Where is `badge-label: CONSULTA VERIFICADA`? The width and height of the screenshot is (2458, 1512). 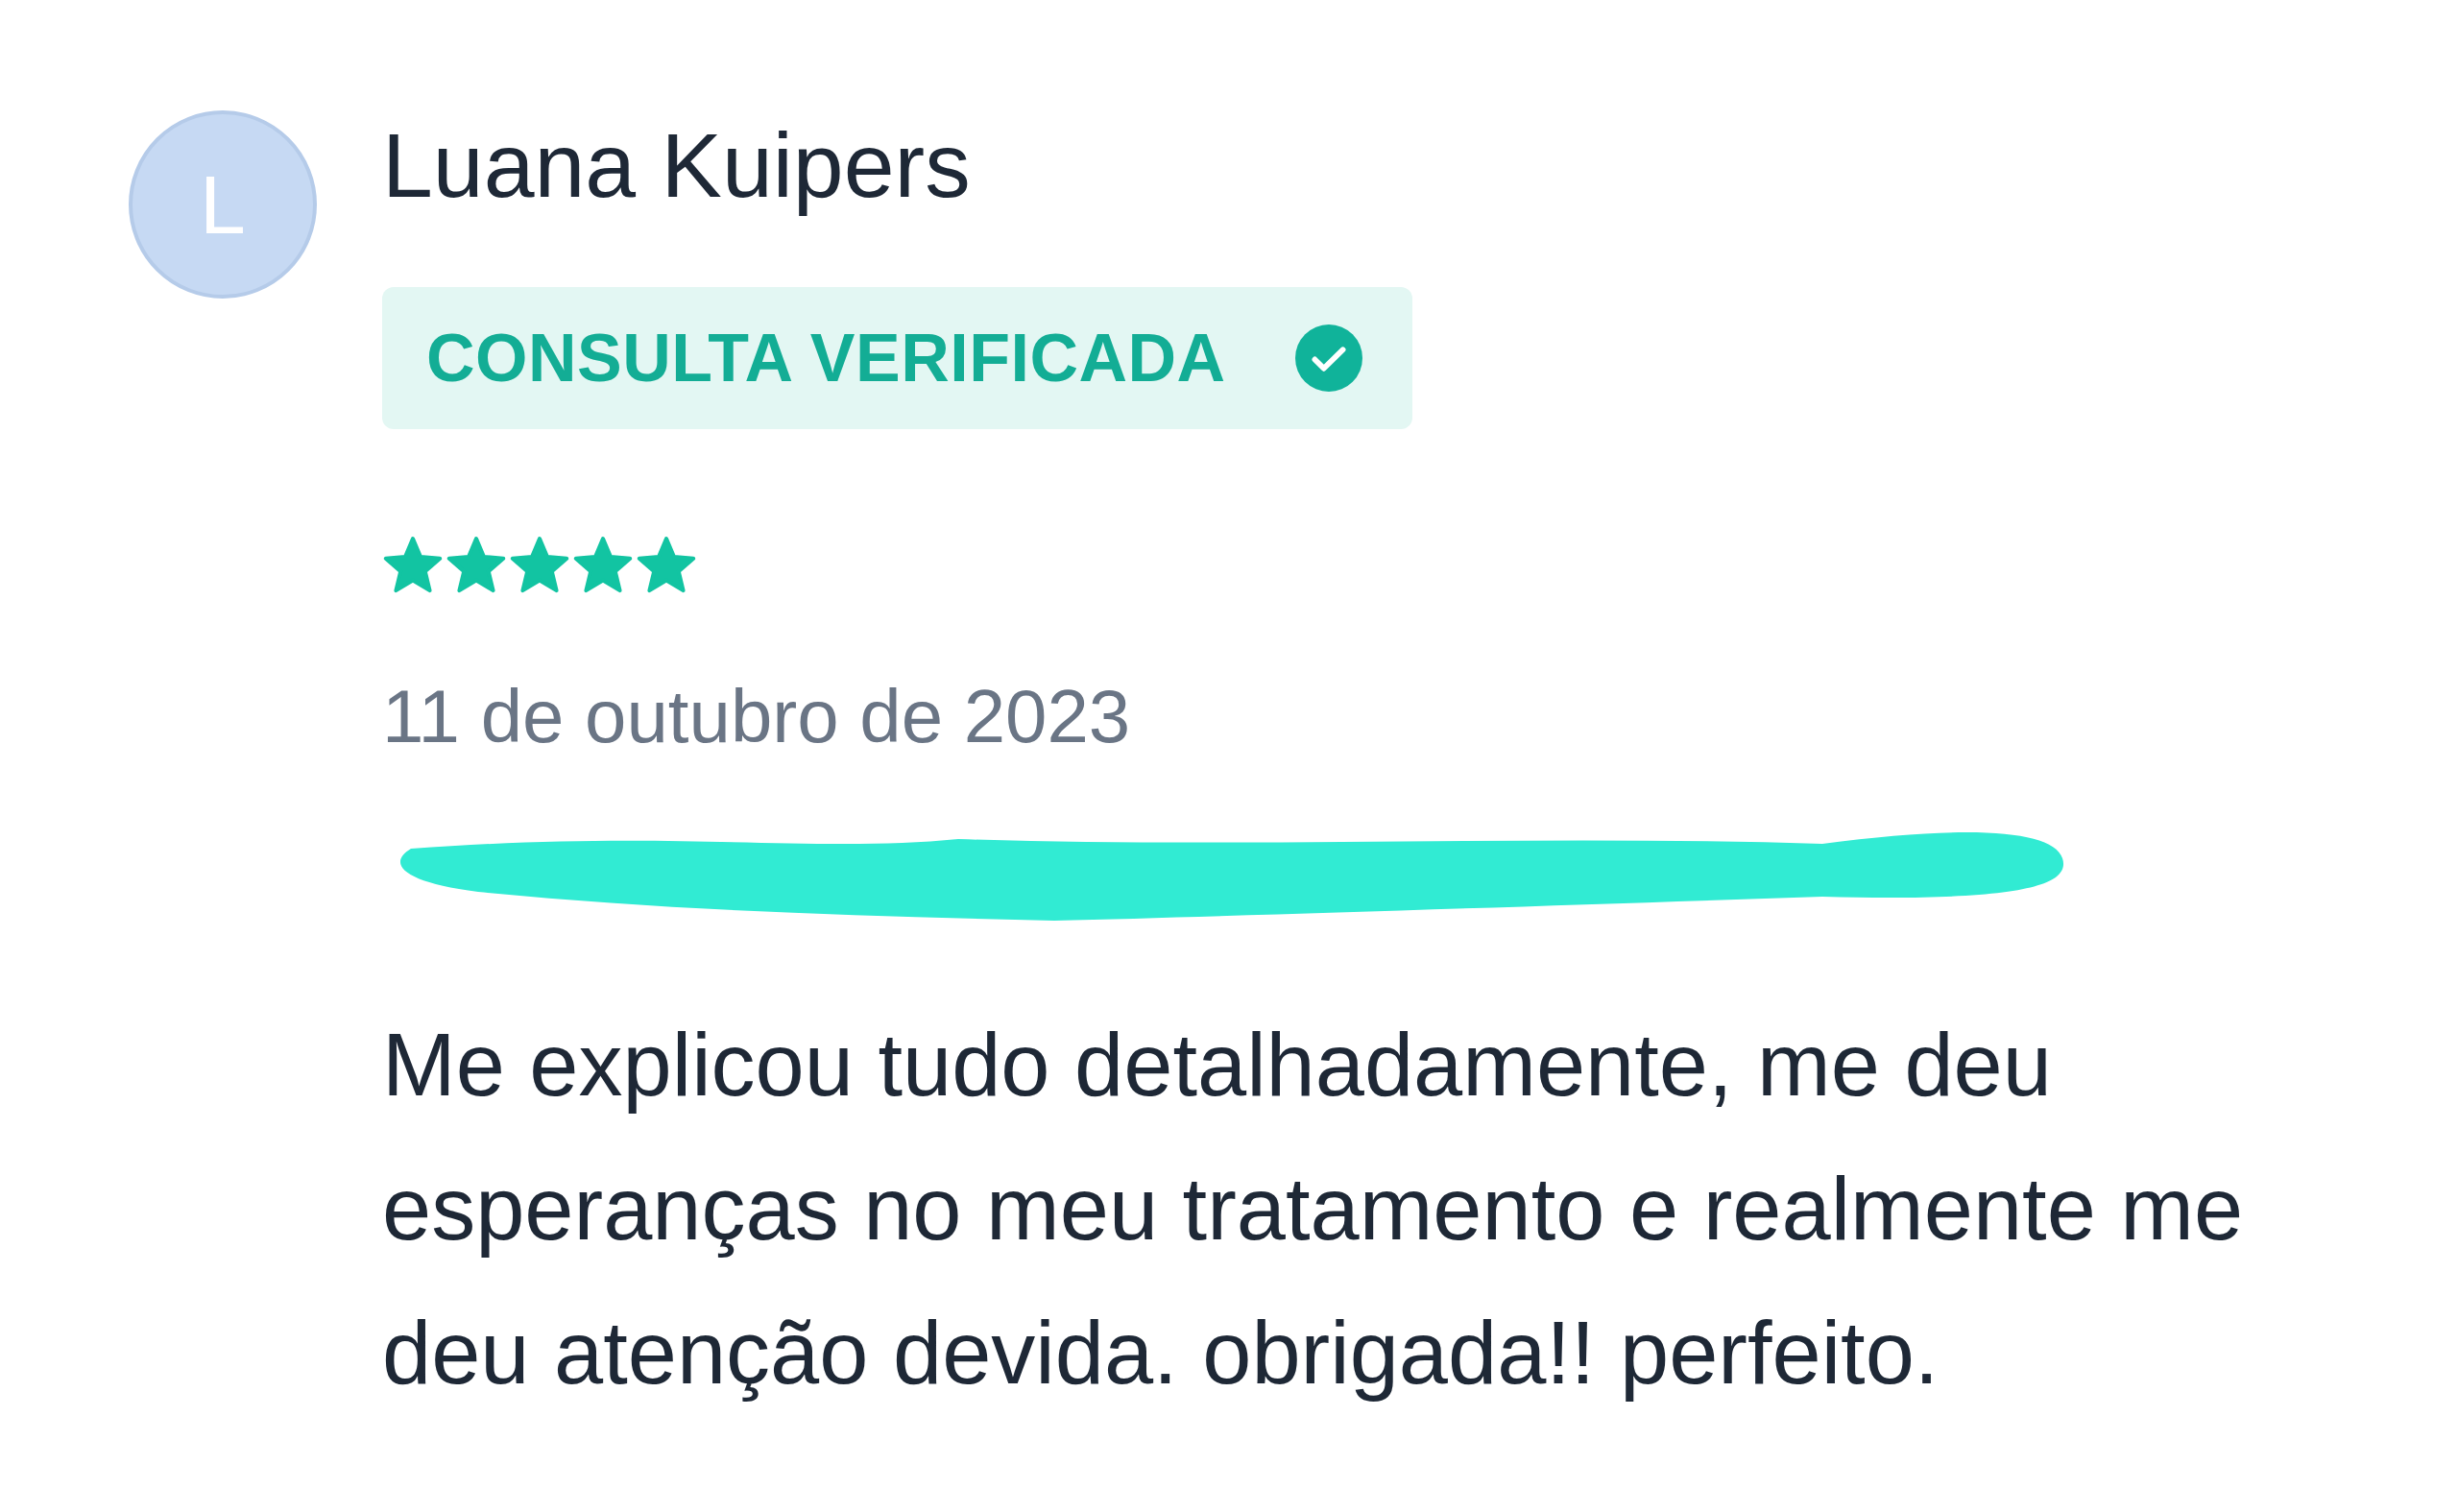 badge-label: CONSULTA VERIFICADA is located at coordinates (826, 358).